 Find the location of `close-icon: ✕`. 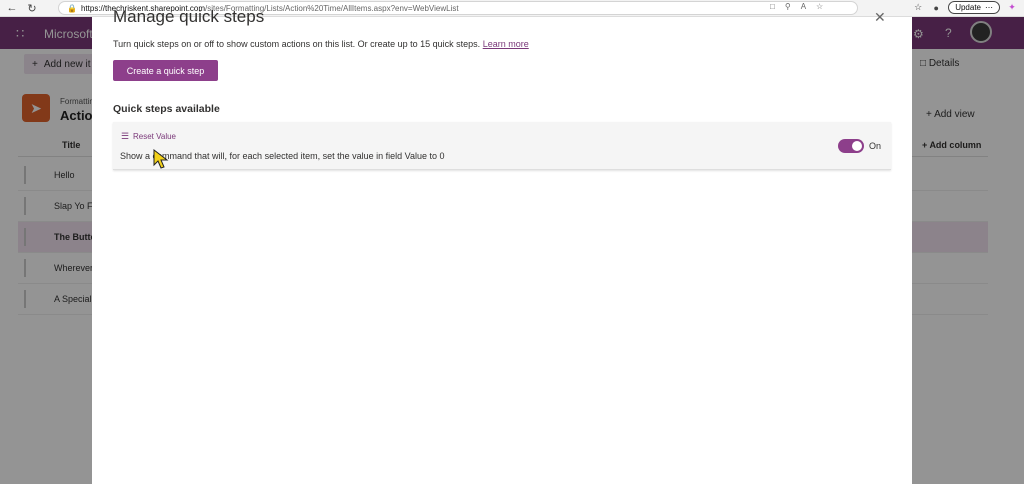

close-icon: ✕ is located at coordinates (880, 17).